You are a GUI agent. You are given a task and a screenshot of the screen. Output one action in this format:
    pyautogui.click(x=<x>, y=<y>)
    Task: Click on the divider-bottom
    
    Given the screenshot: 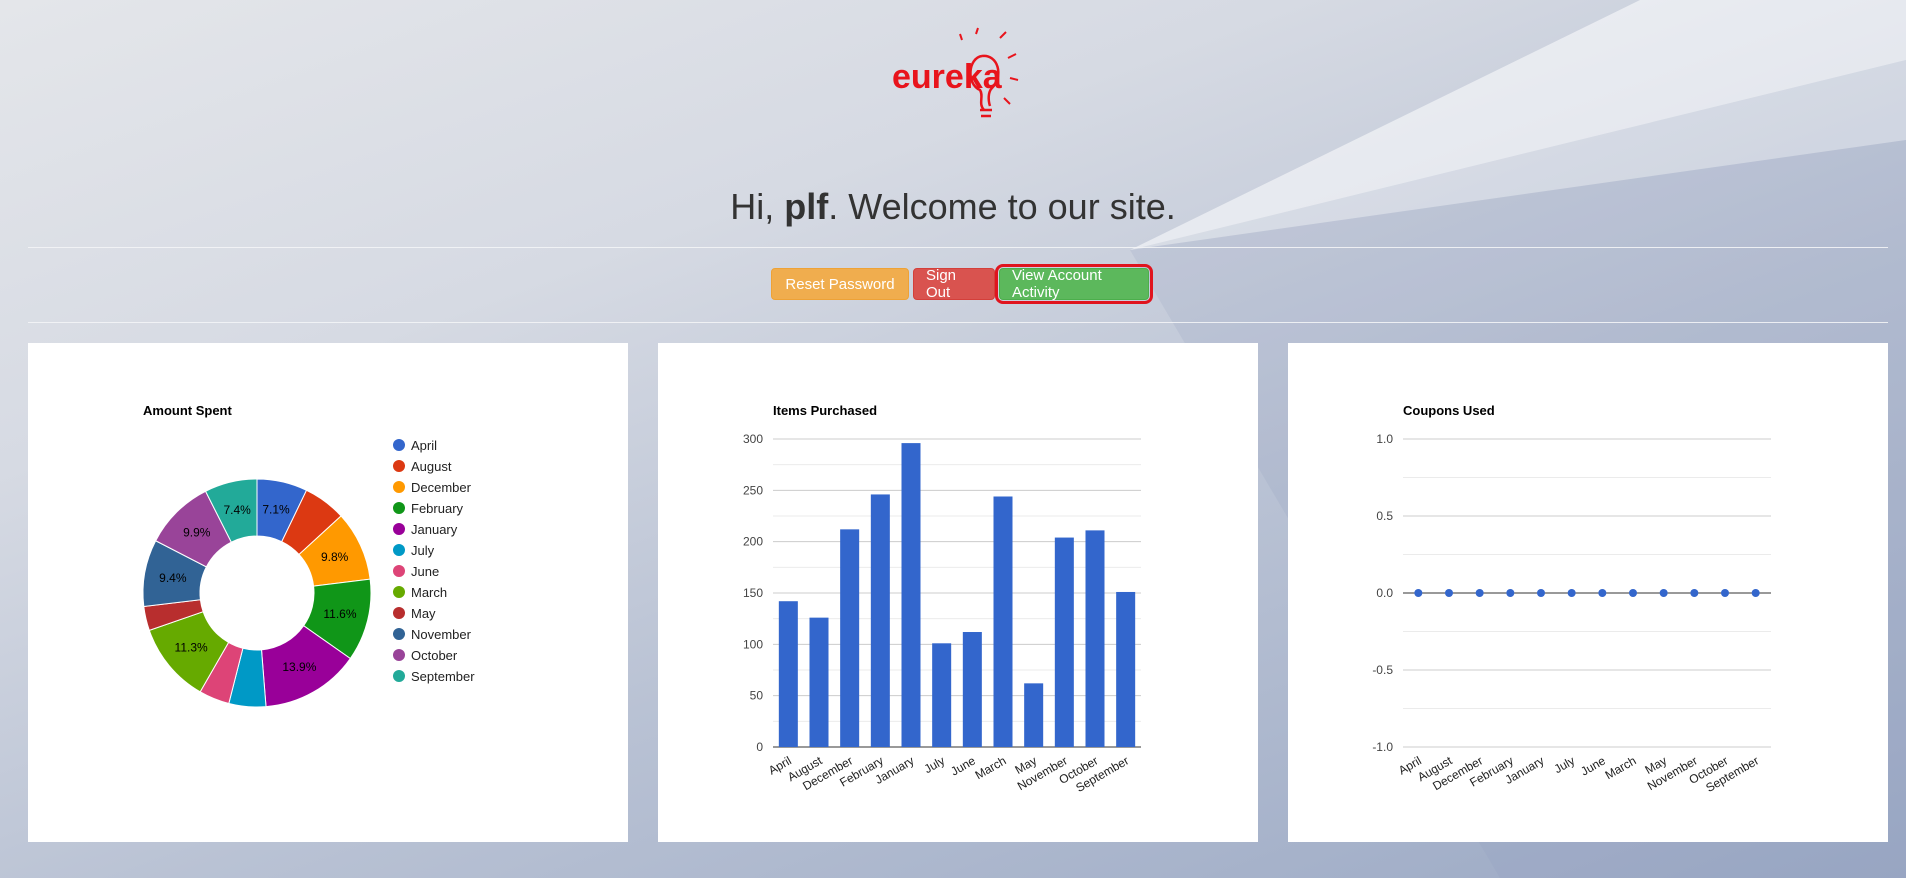 What is the action you would take?
    pyautogui.click(x=958, y=322)
    